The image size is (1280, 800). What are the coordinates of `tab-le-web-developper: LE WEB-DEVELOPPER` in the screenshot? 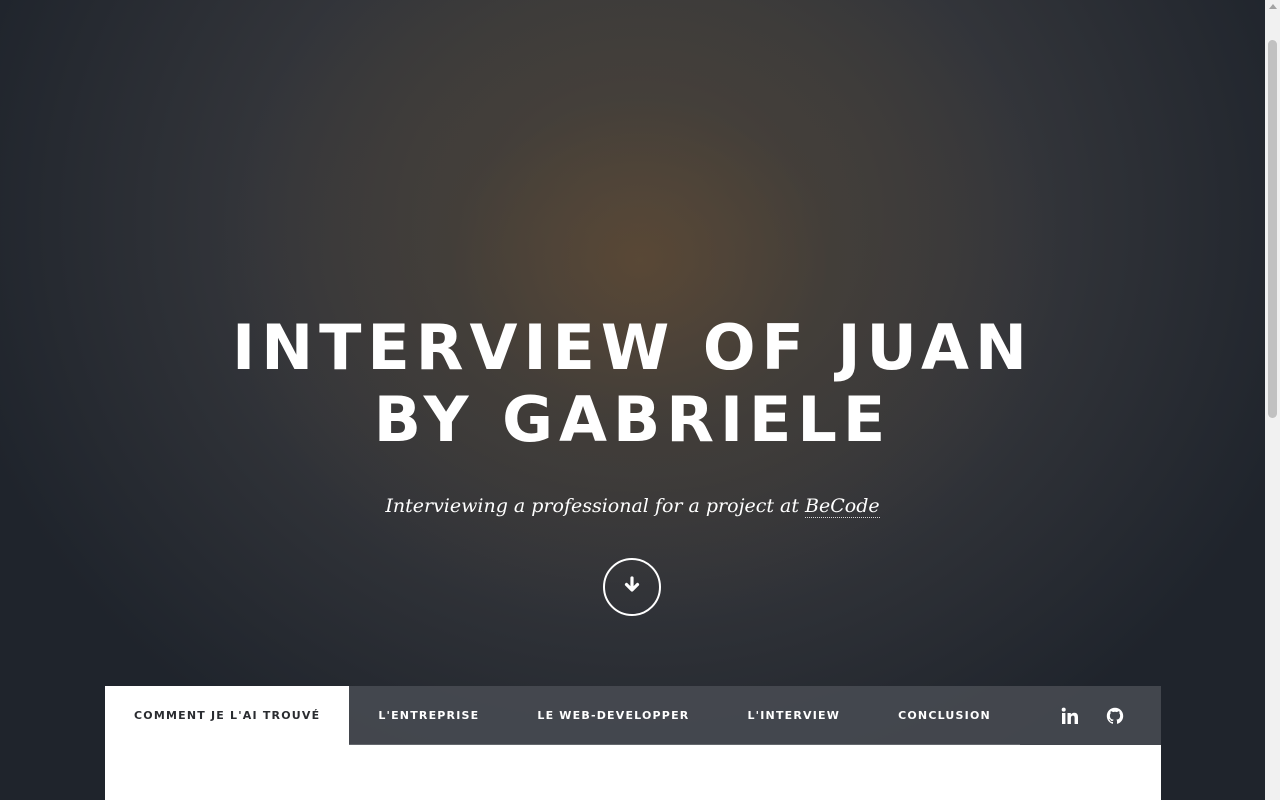 It's located at (613, 715).